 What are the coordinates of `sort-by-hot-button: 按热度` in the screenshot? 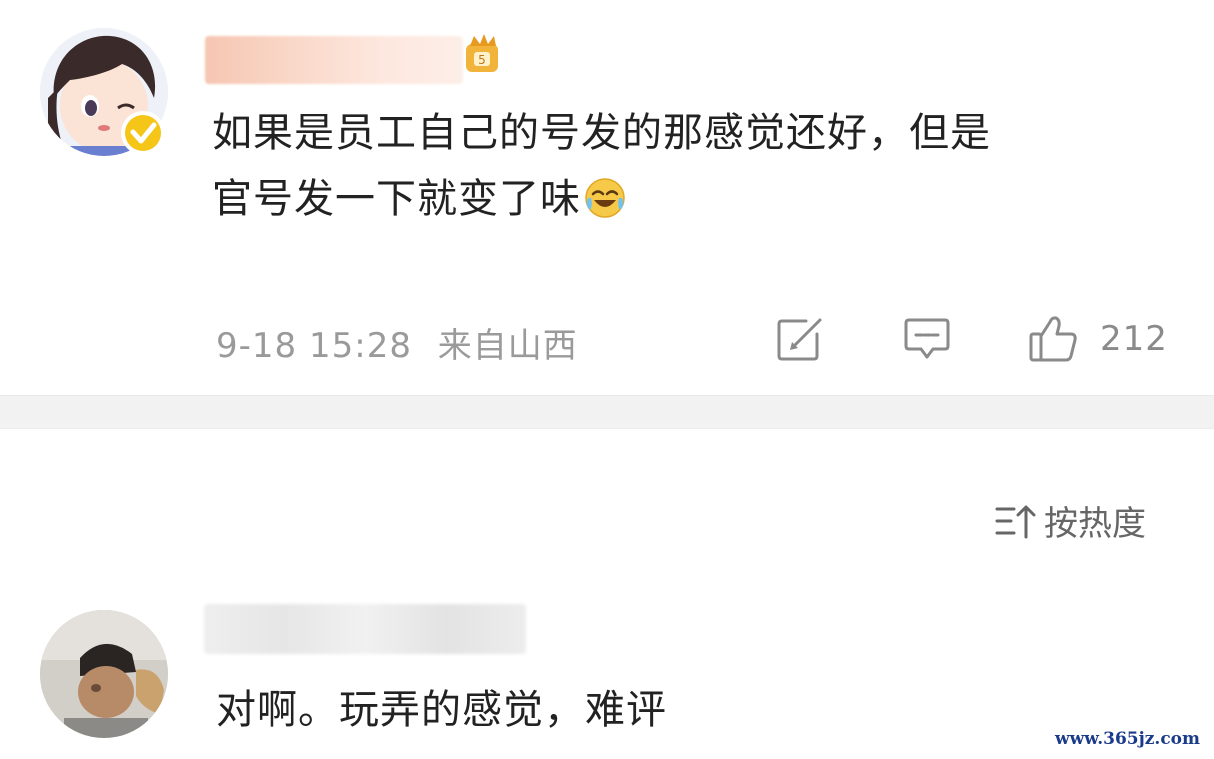 It's located at (1070, 520).